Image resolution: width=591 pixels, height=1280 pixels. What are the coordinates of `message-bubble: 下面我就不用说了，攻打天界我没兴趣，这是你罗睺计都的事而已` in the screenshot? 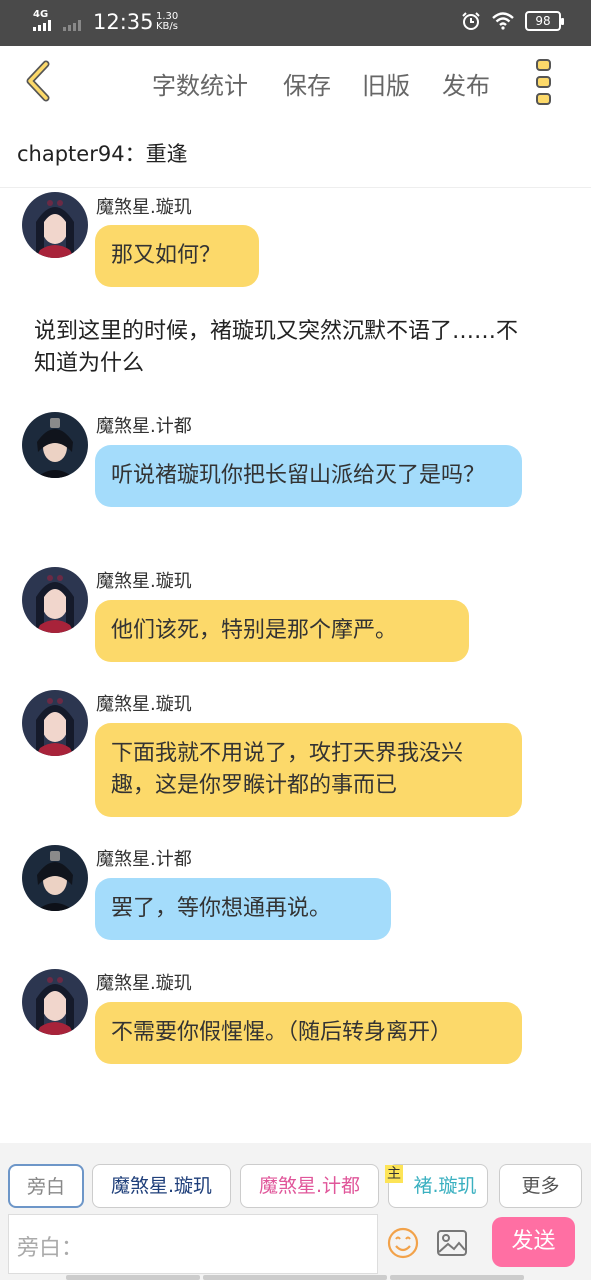 It's located at (308, 770).